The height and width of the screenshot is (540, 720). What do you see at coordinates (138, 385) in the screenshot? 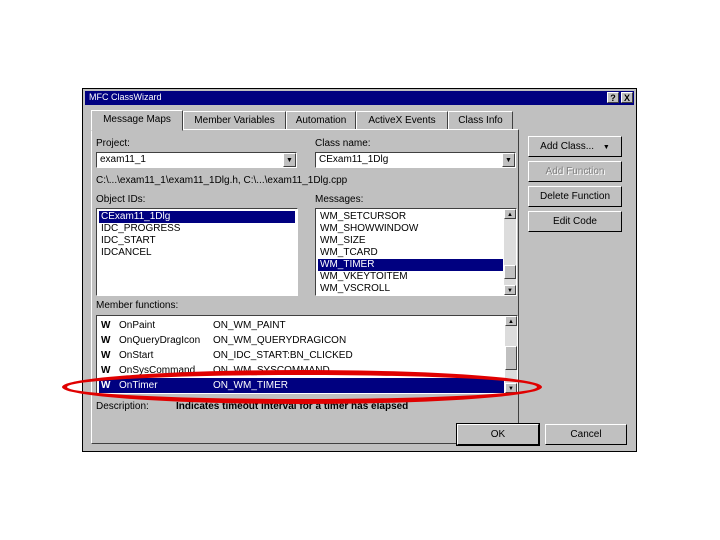
I see `function-name: OnTimer` at bounding box center [138, 385].